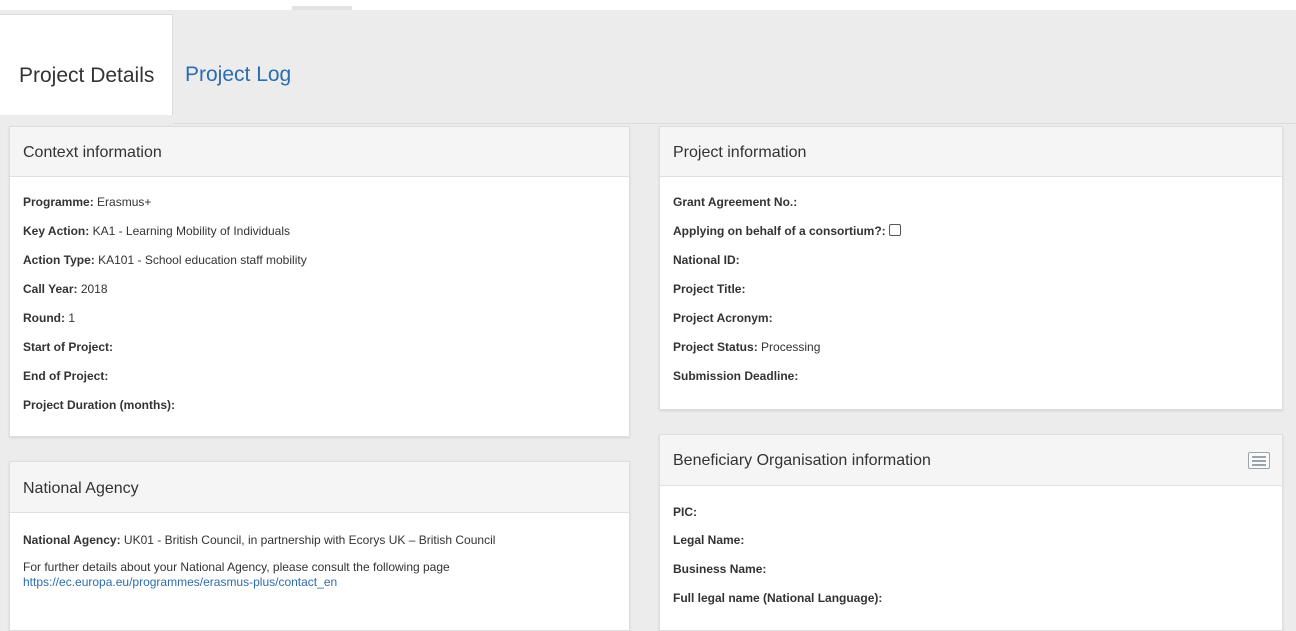  What do you see at coordinates (715, 347) in the screenshot?
I see `project-status-label: Project Status:` at bounding box center [715, 347].